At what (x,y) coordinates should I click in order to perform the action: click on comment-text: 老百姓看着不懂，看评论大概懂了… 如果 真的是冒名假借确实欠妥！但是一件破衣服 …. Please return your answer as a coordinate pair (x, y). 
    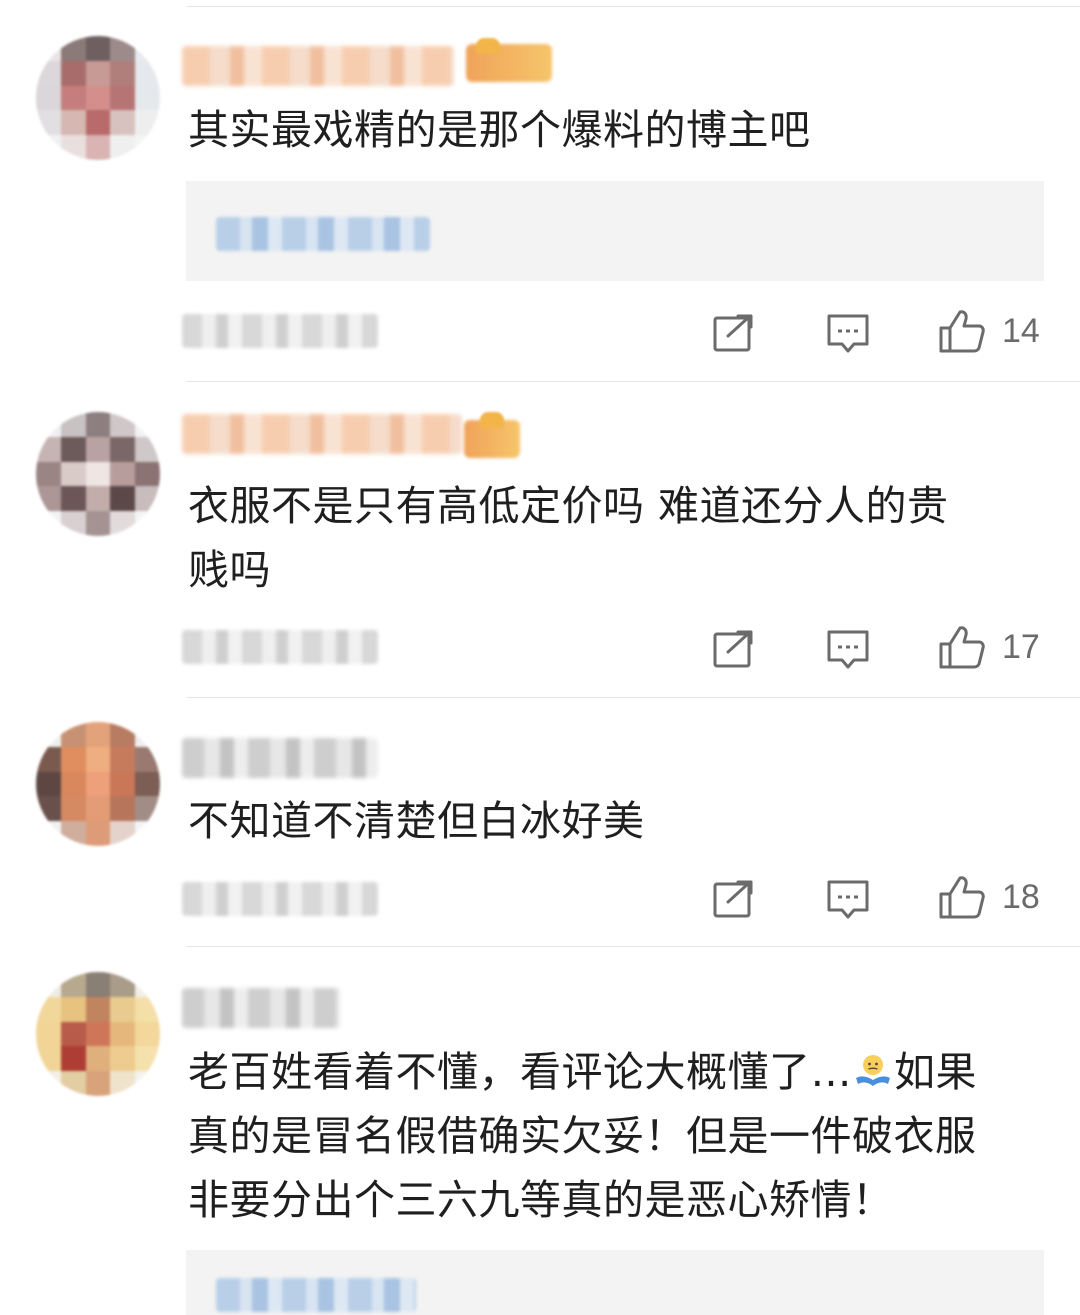
    Looking at the image, I should click on (623, 1136).